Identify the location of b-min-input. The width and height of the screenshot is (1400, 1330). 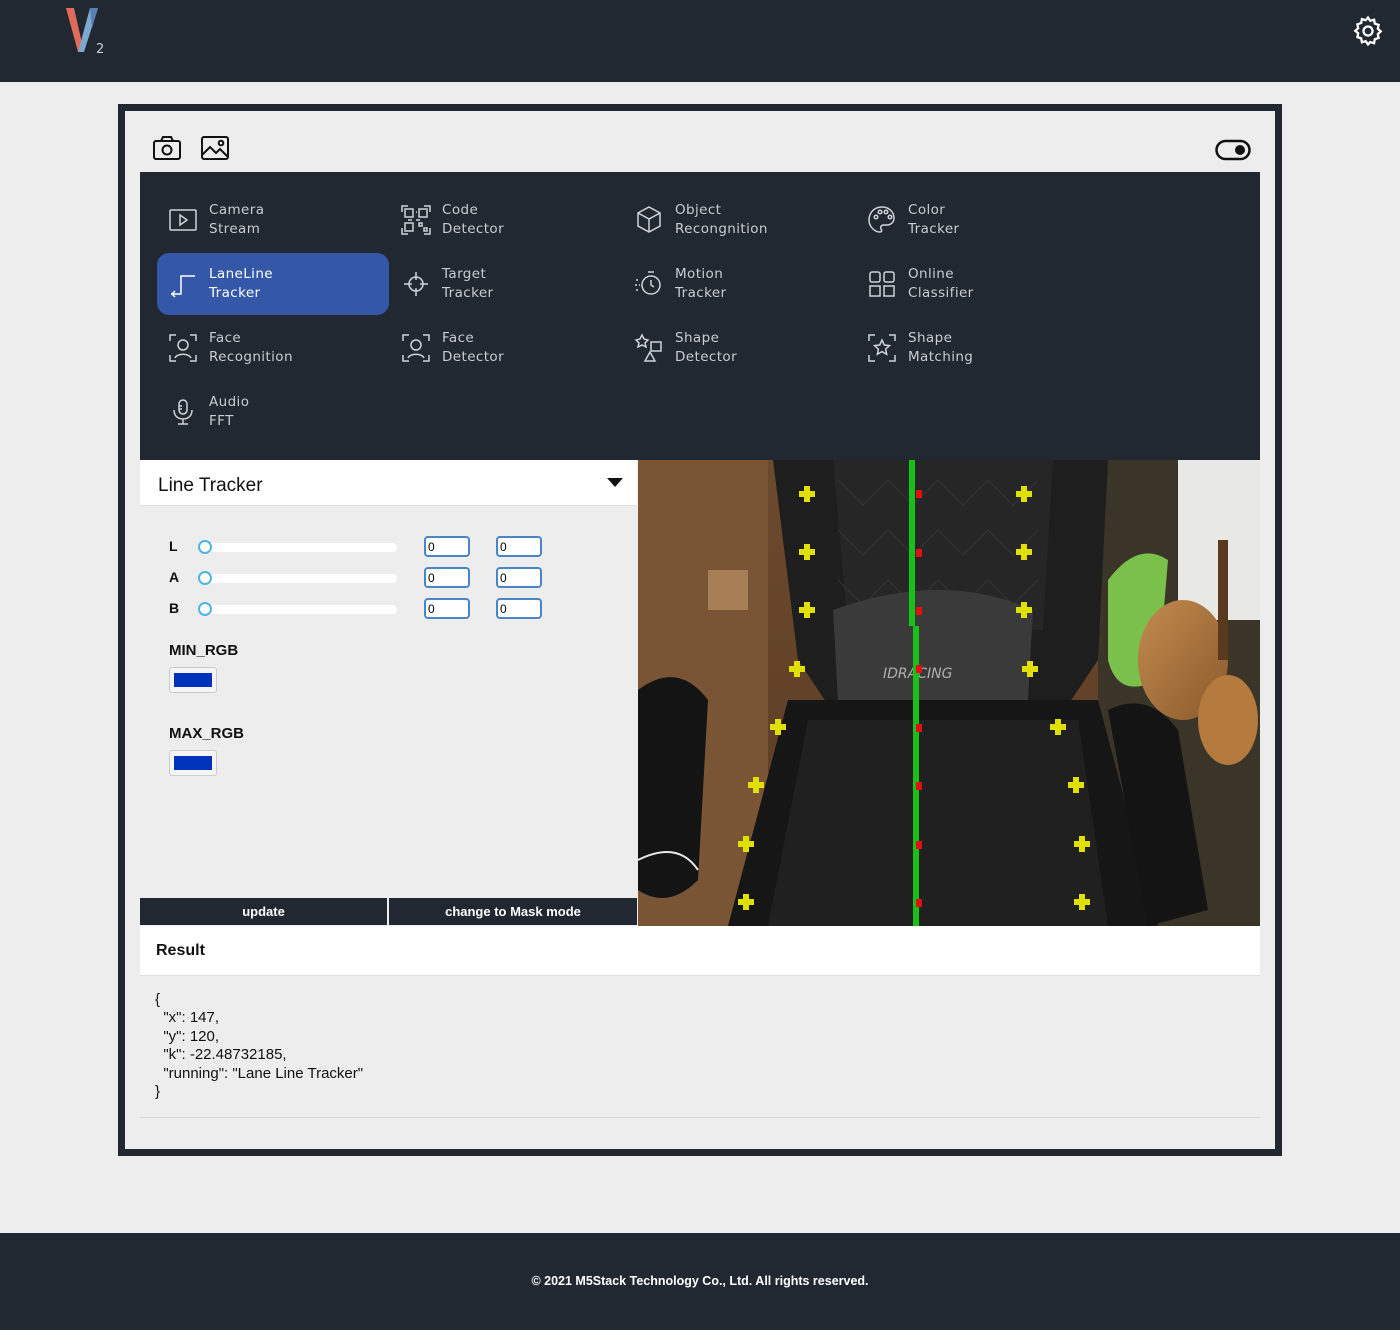
(447, 608).